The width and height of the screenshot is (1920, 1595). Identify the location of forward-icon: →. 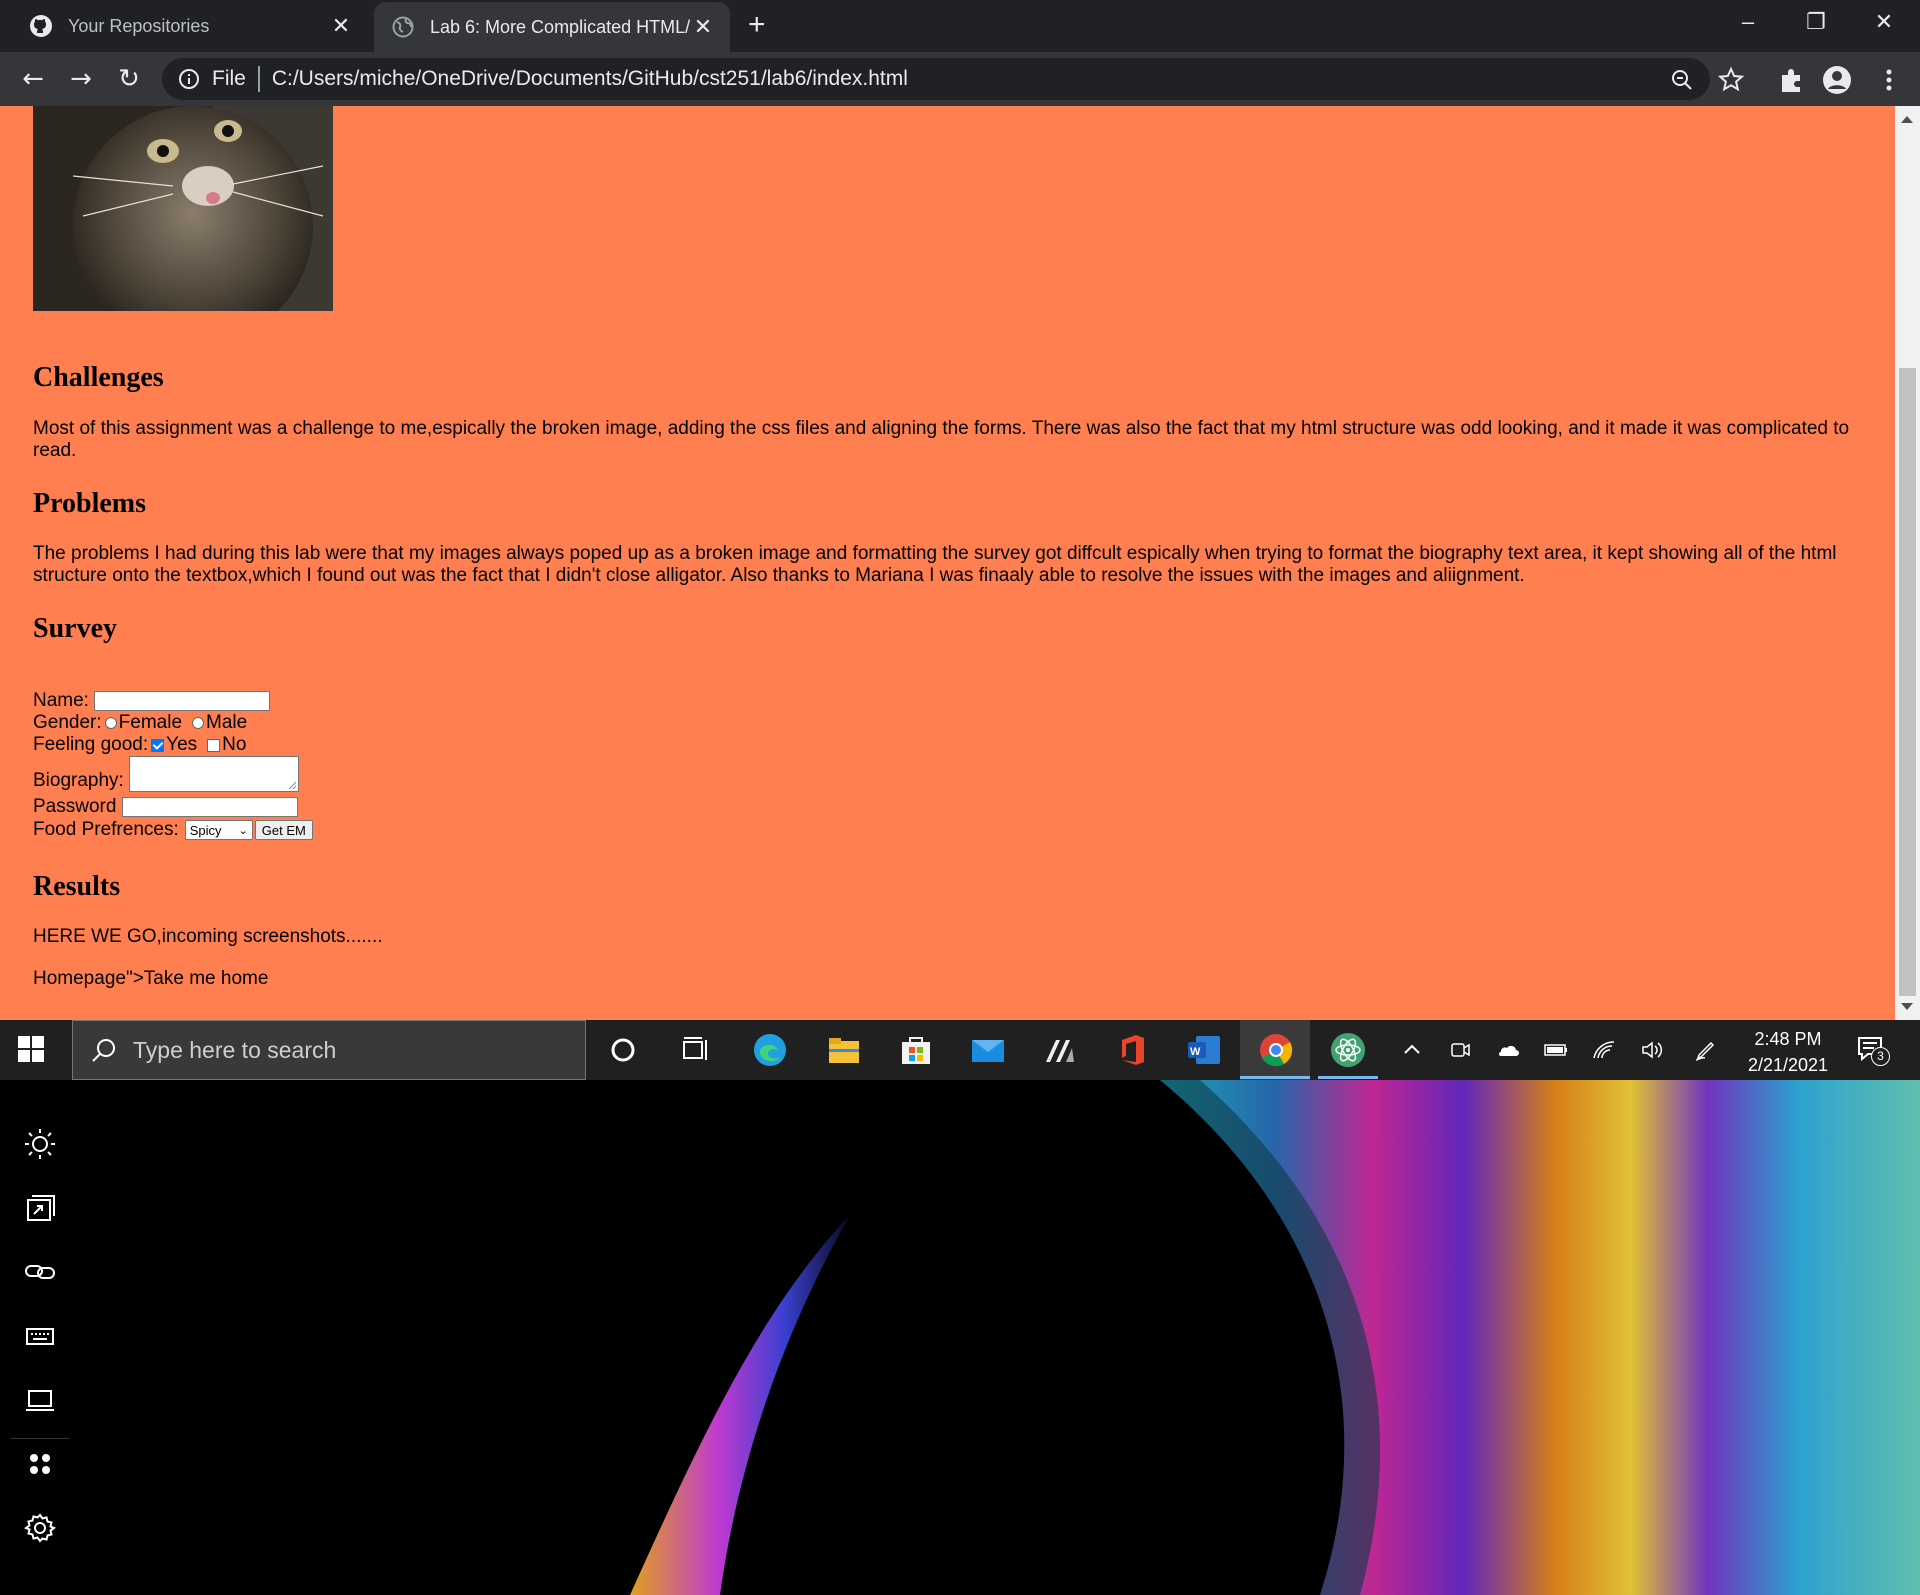
(81, 79).